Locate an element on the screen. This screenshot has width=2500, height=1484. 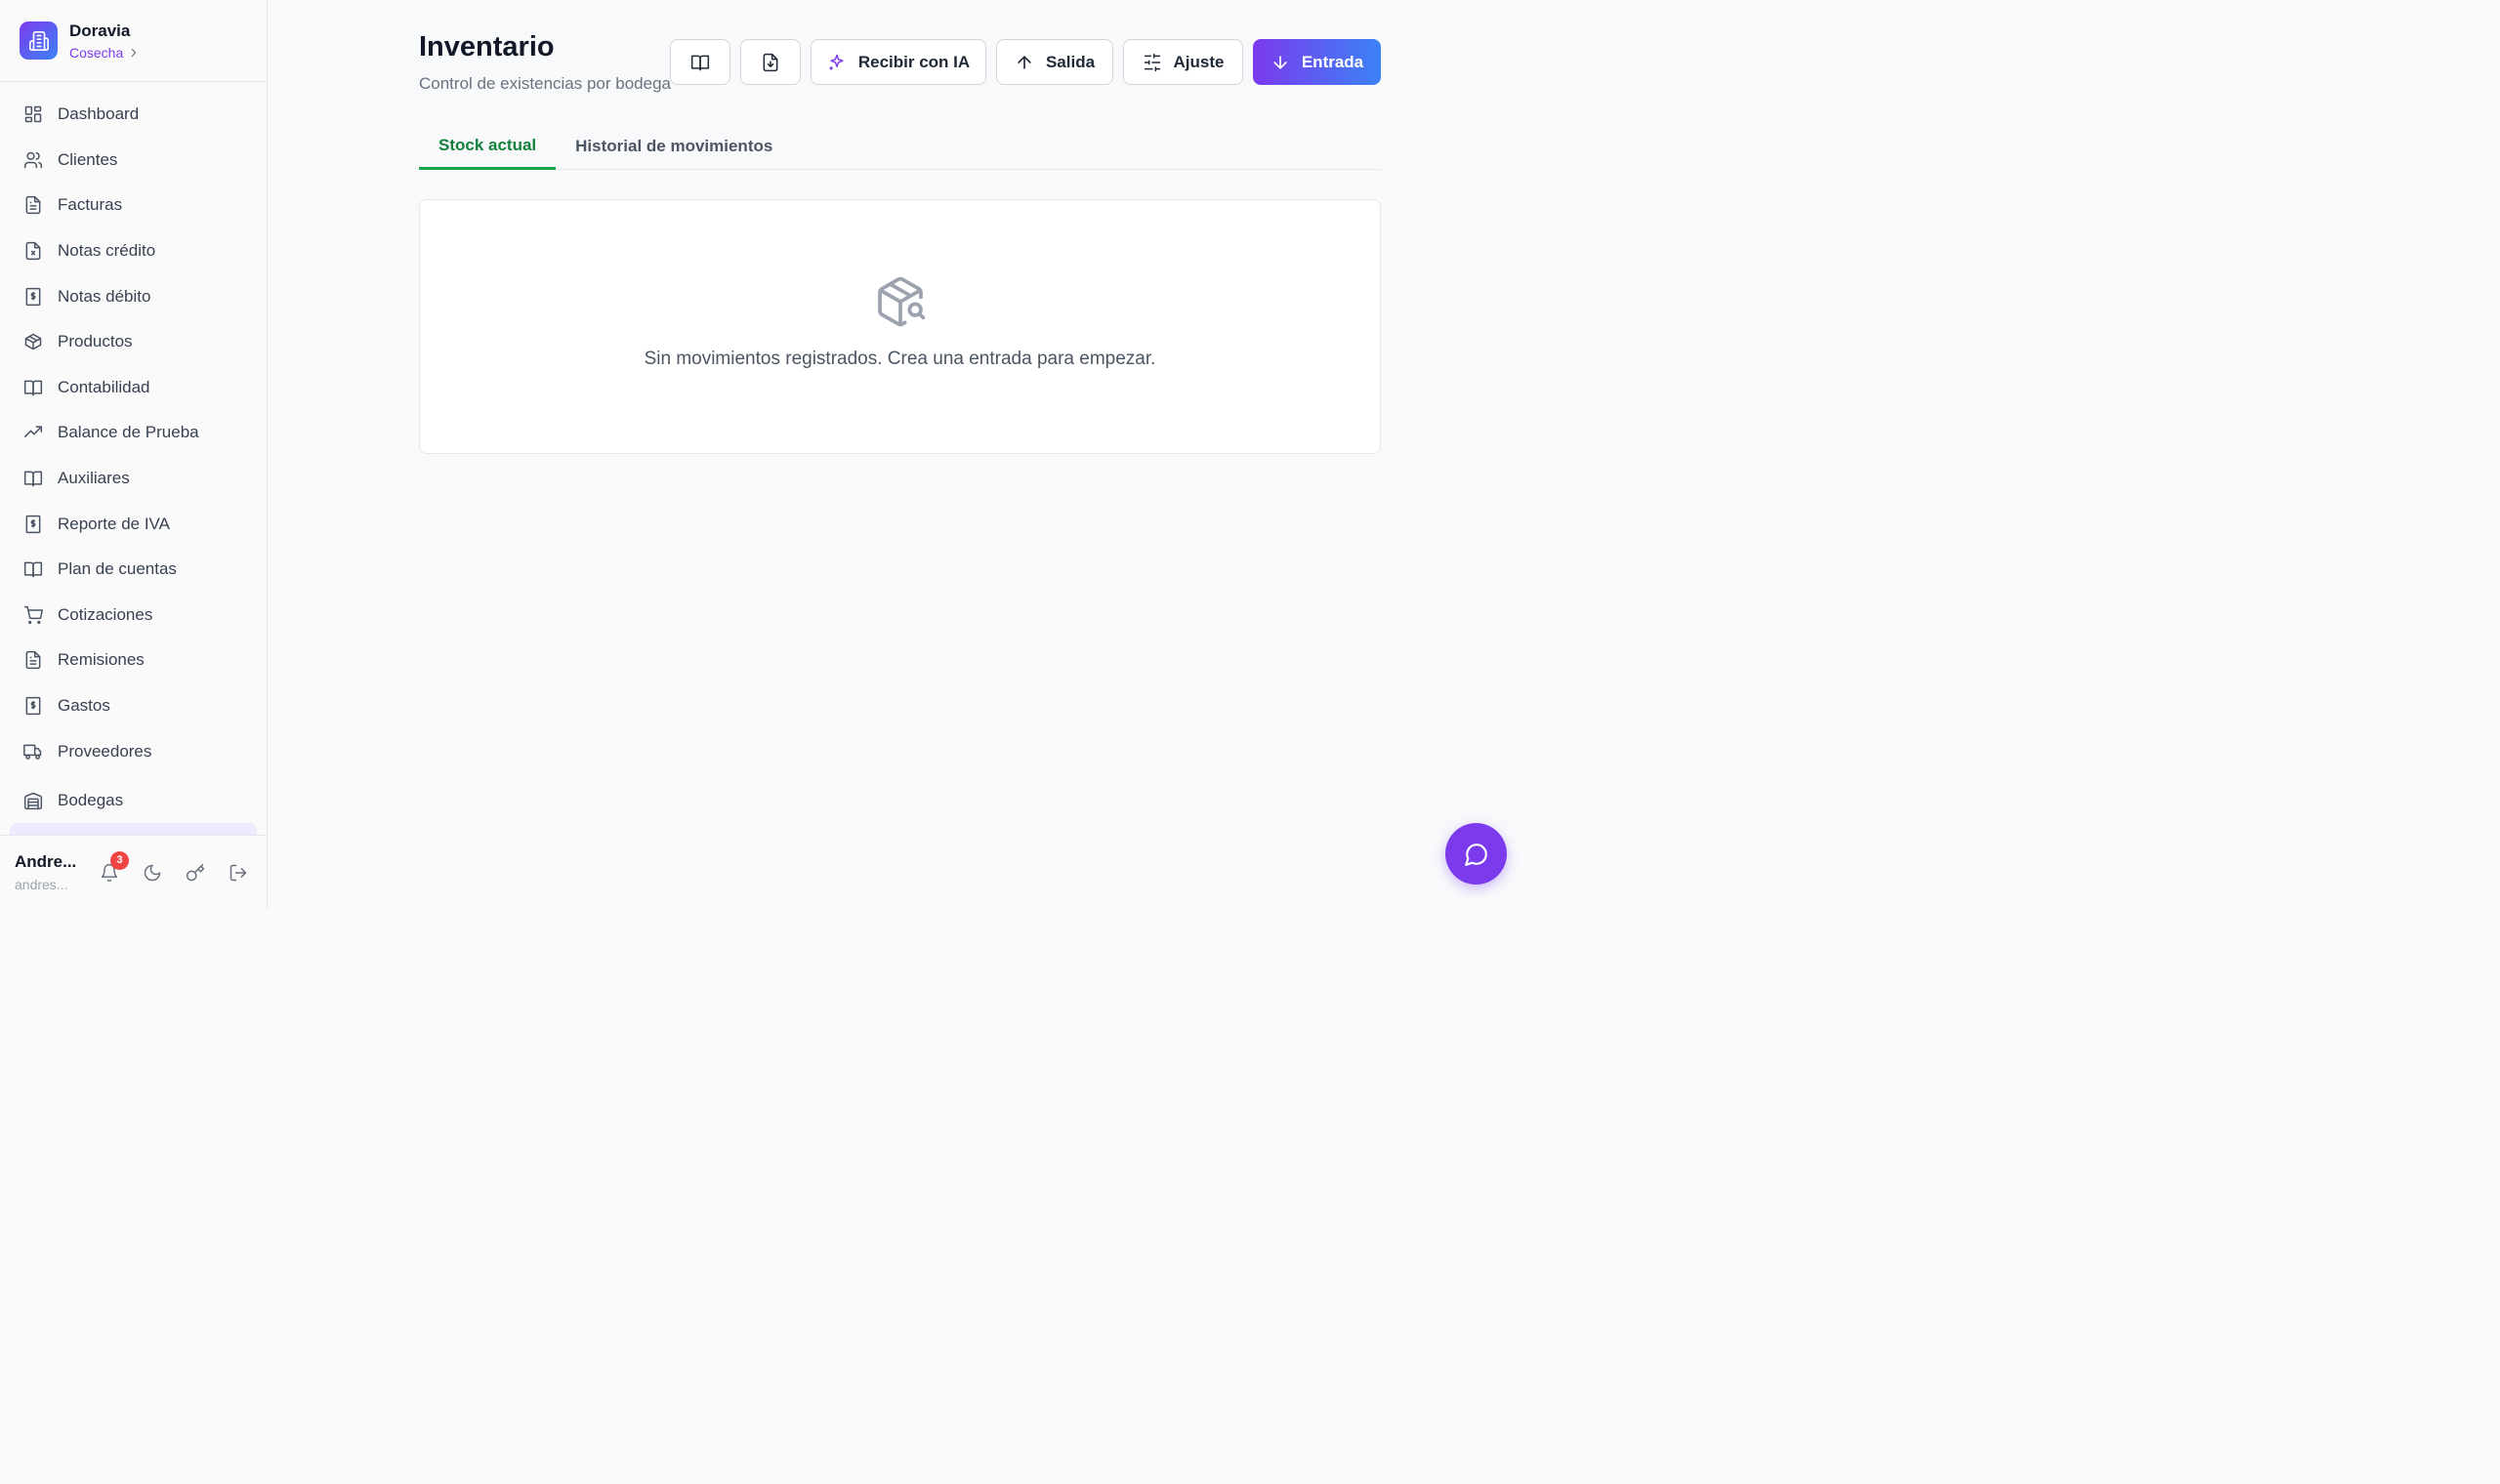
org-name: Cosecha is located at coordinates (96, 53).